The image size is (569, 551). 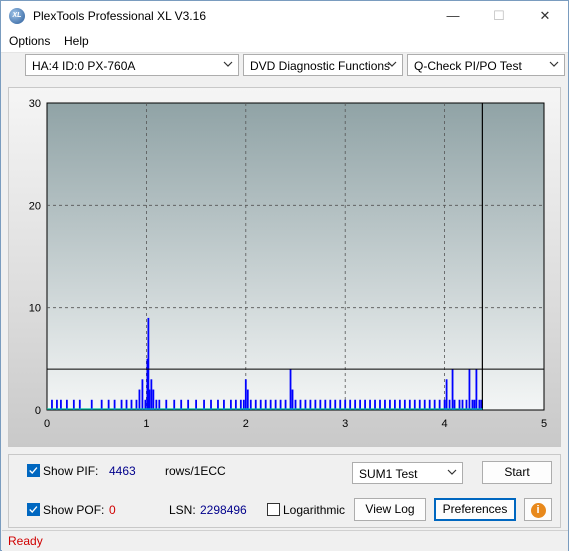 What do you see at coordinates (445, 424) in the screenshot?
I see `x-tick-label: 4` at bounding box center [445, 424].